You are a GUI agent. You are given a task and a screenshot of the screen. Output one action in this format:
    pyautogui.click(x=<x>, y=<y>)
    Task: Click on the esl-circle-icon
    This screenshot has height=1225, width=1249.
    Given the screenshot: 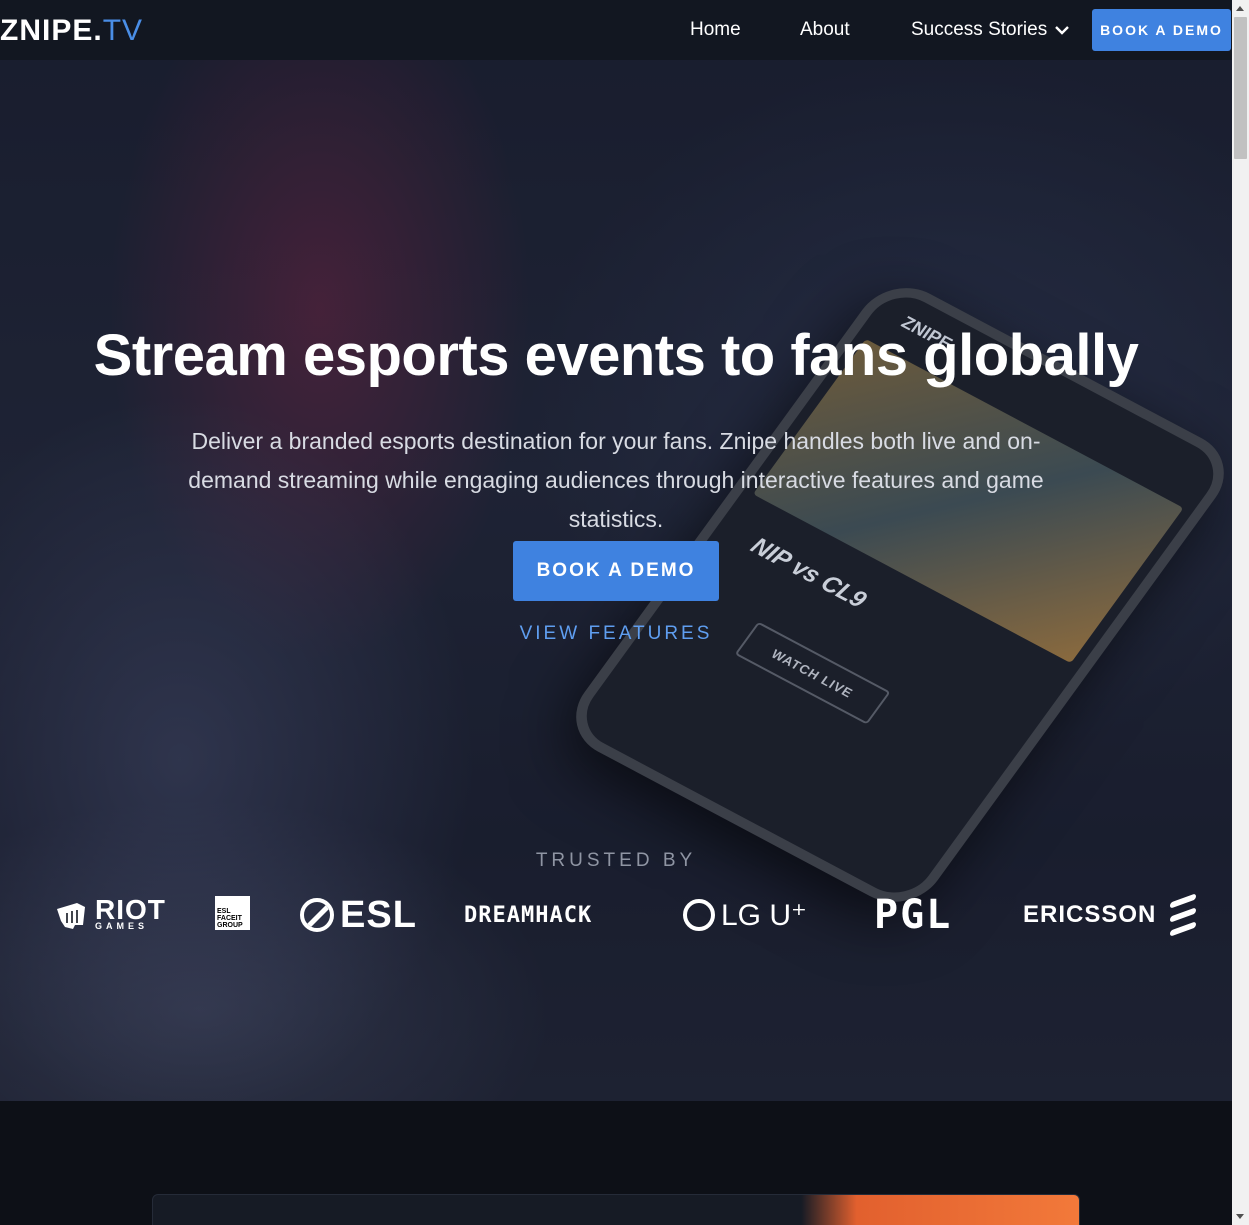 What is the action you would take?
    pyautogui.click(x=317, y=915)
    